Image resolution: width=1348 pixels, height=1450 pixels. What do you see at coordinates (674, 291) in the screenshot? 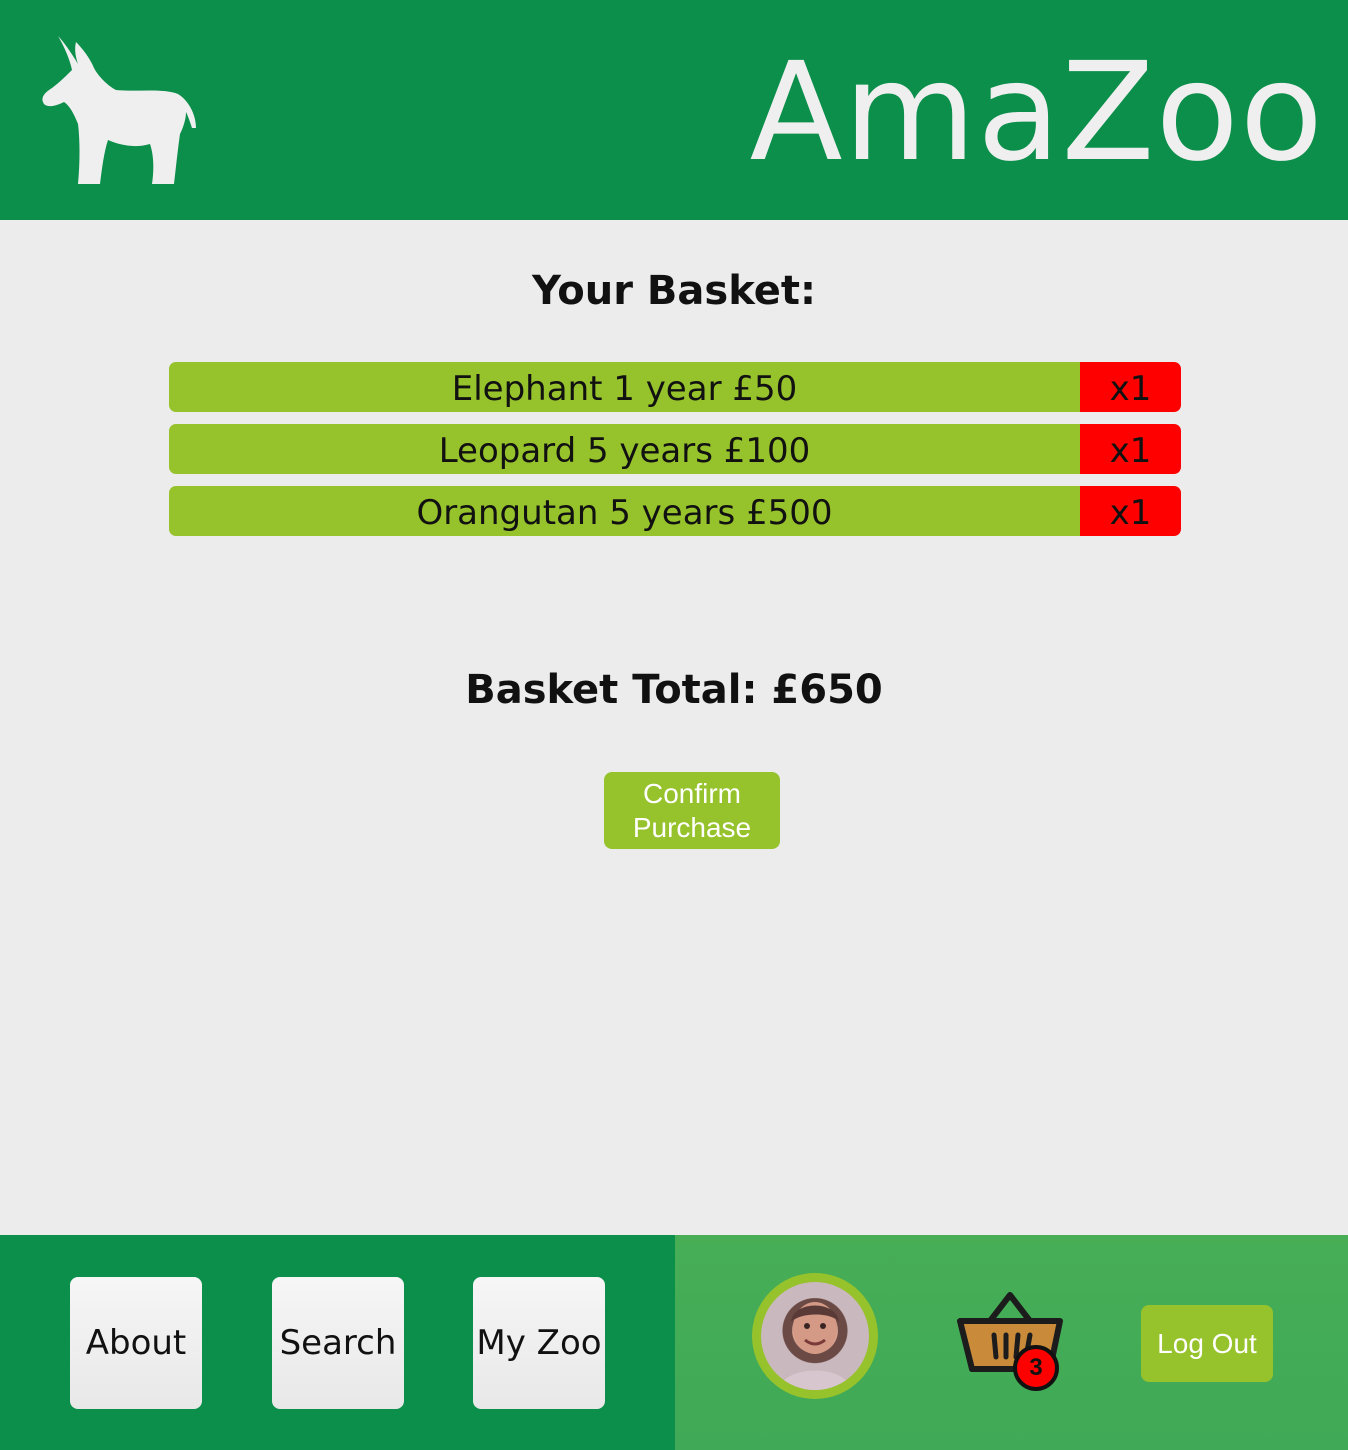
I see `basket-heading: Your Basket:` at bounding box center [674, 291].